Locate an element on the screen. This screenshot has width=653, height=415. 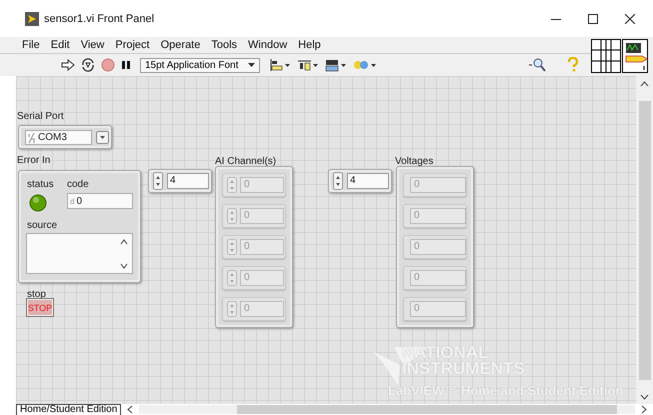
panel-tab: Home/Student Edition is located at coordinates (69, 409).